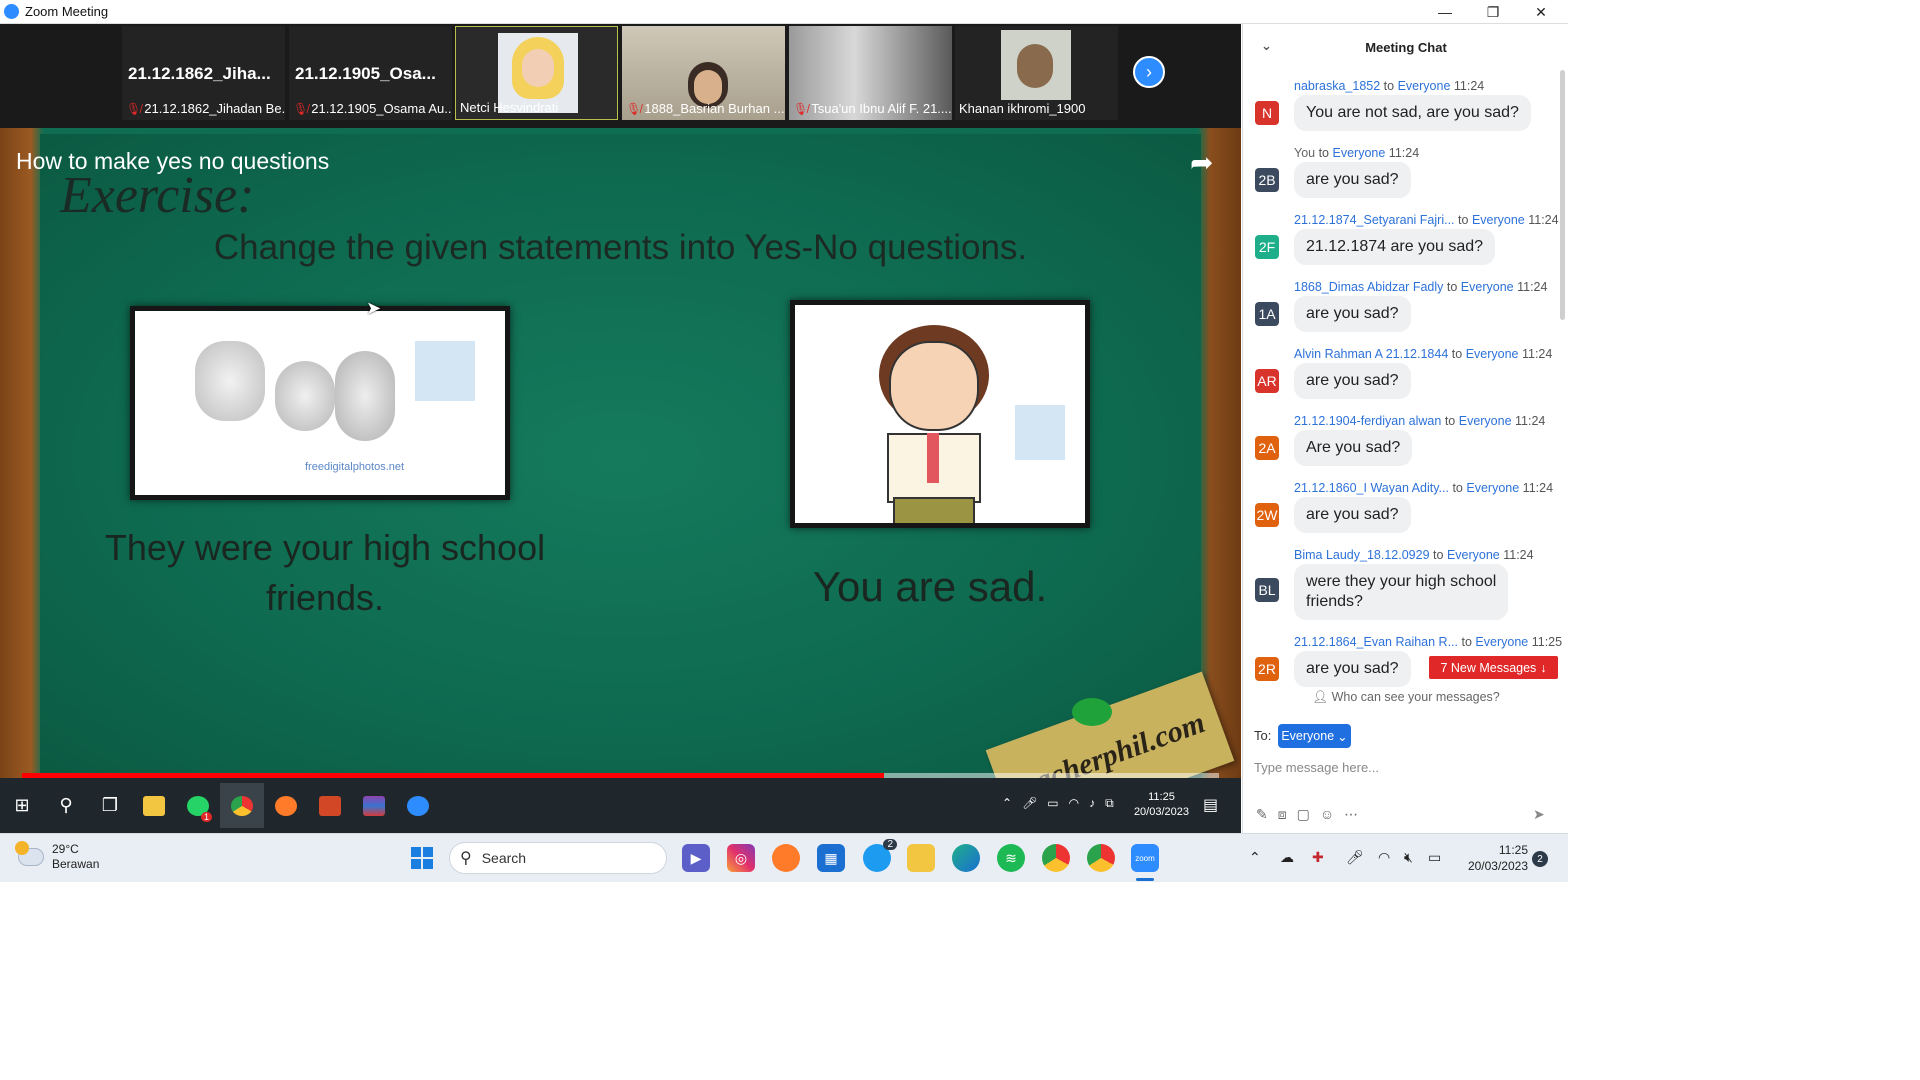 The image size is (1920, 1080). What do you see at coordinates (1457, 488) in the screenshot?
I see `to-word: to` at bounding box center [1457, 488].